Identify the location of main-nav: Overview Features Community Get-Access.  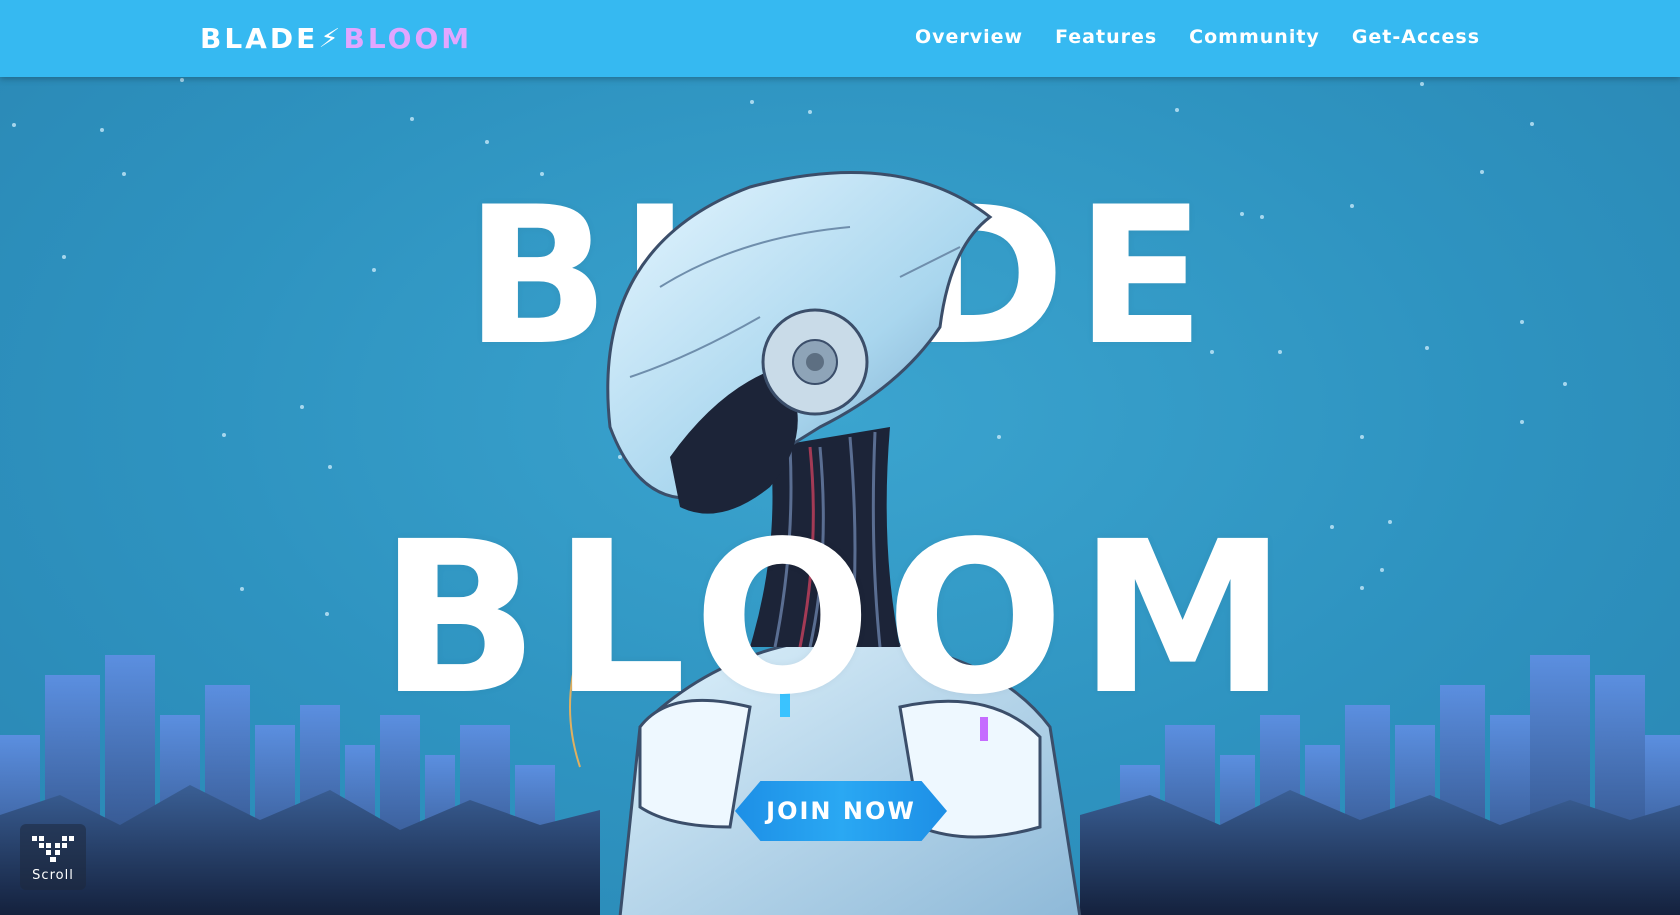
(1197, 37).